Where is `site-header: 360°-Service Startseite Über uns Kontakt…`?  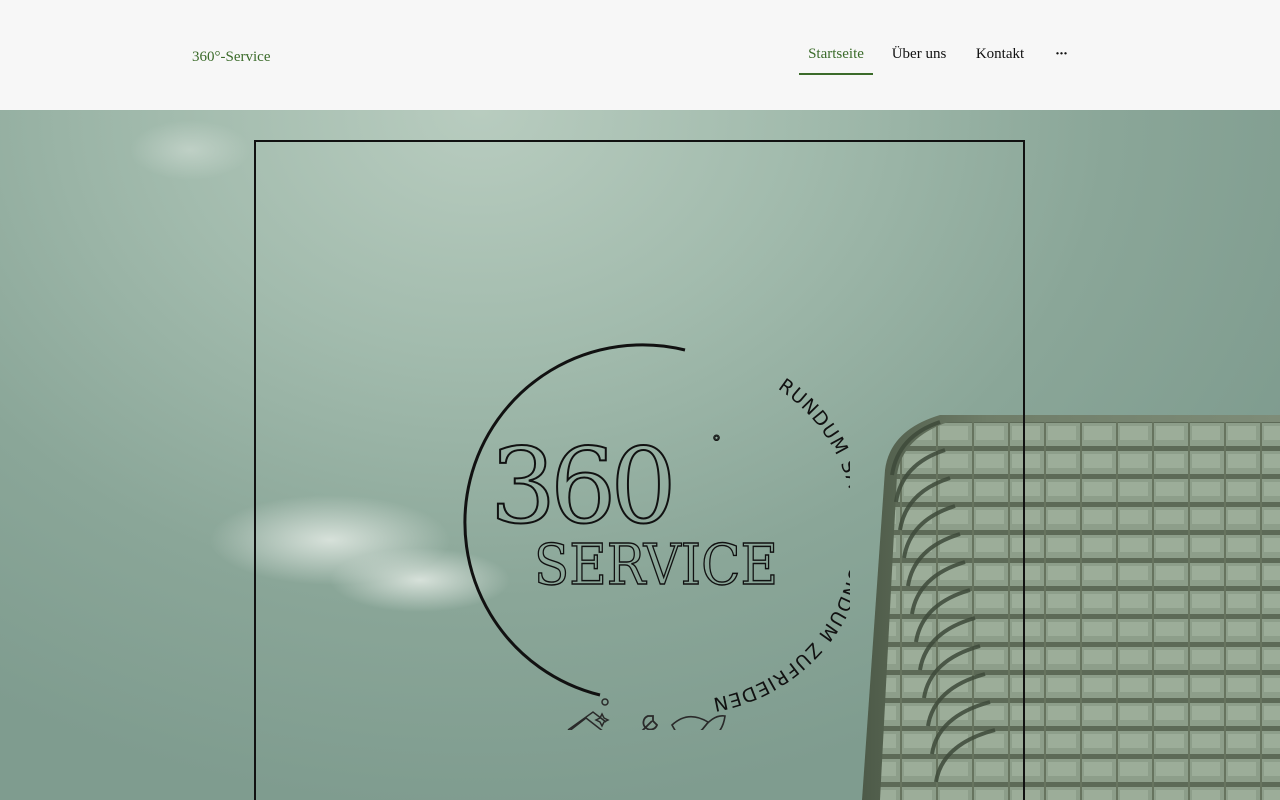 site-header: 360°-Service Startseite Über uns Kontakt… is located at coordinates (640, 55).